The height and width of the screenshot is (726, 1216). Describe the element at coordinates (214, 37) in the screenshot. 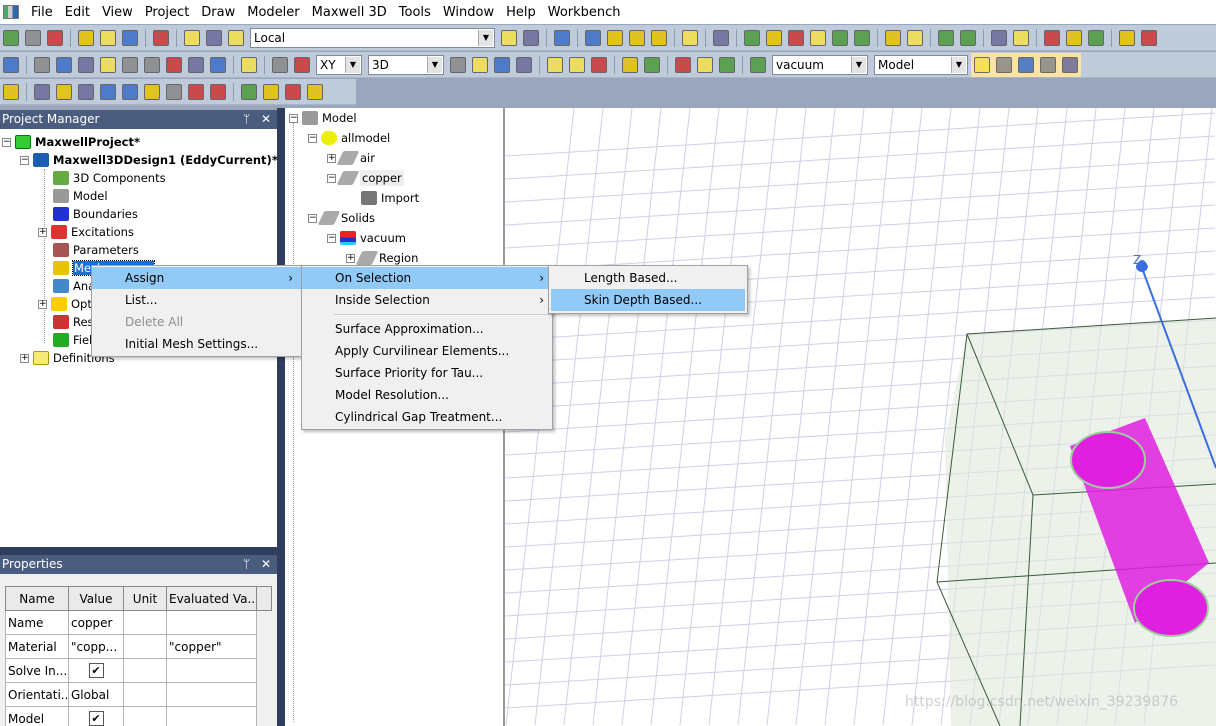

I see `undo-icon` at that location.